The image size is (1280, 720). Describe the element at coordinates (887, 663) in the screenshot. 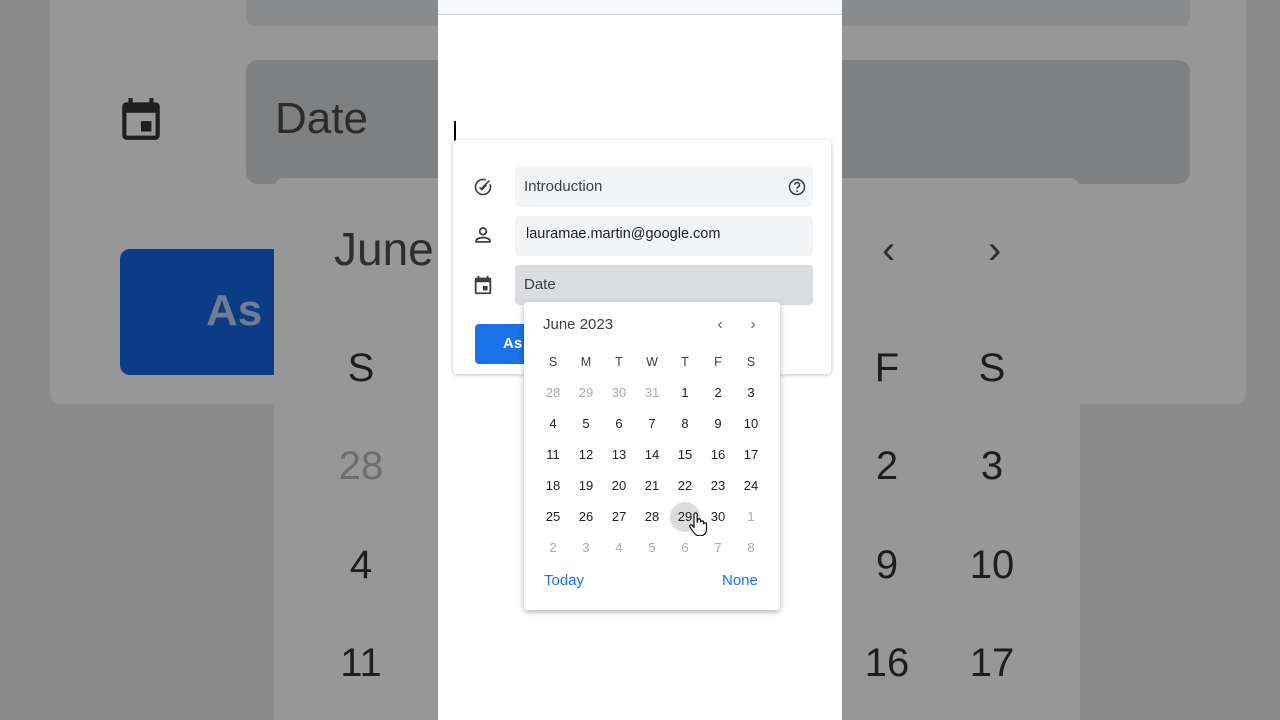

I see `bg-day: 16` at that location.